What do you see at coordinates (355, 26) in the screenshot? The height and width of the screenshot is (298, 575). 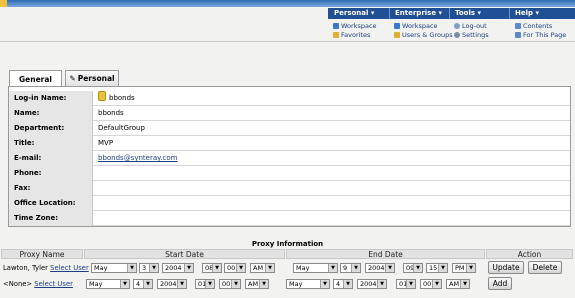 I see `personal-workspace-link: Workspace` at bounding box center [355, 26].